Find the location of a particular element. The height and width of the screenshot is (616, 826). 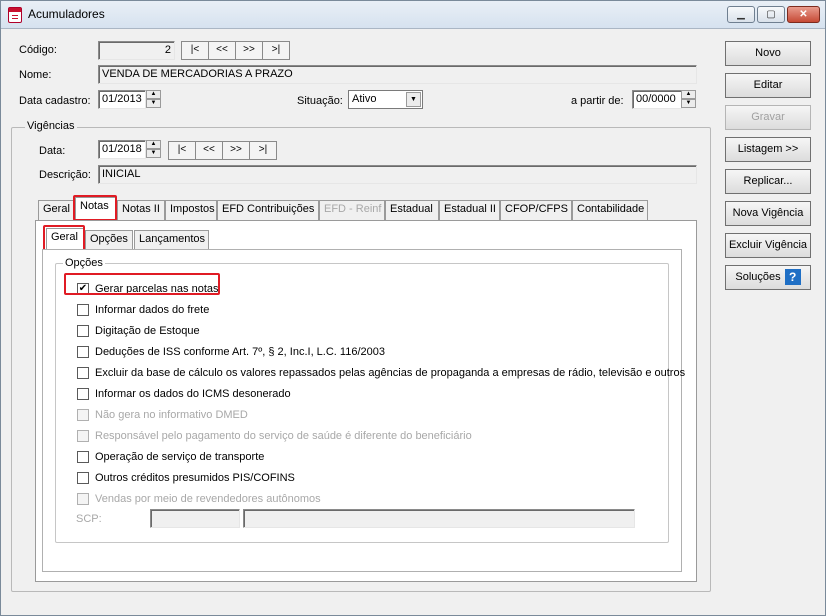

tab-estadual: Estadual is located at coordinates (412, 210).